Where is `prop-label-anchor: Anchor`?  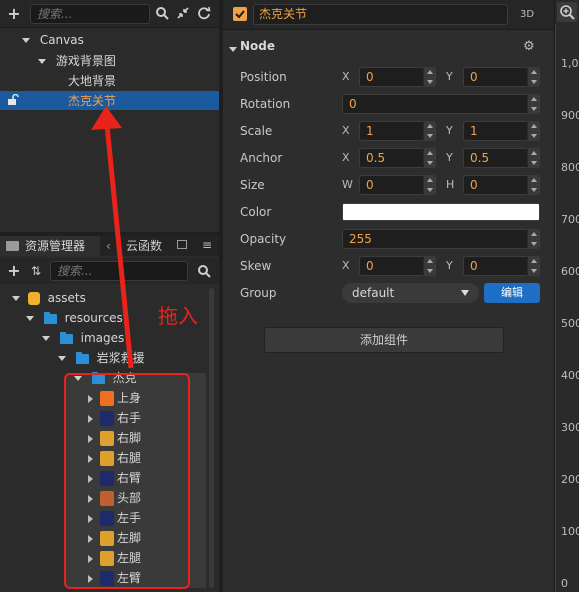
prop-label-anchor: Anchor is located at coordinates (261, 158).